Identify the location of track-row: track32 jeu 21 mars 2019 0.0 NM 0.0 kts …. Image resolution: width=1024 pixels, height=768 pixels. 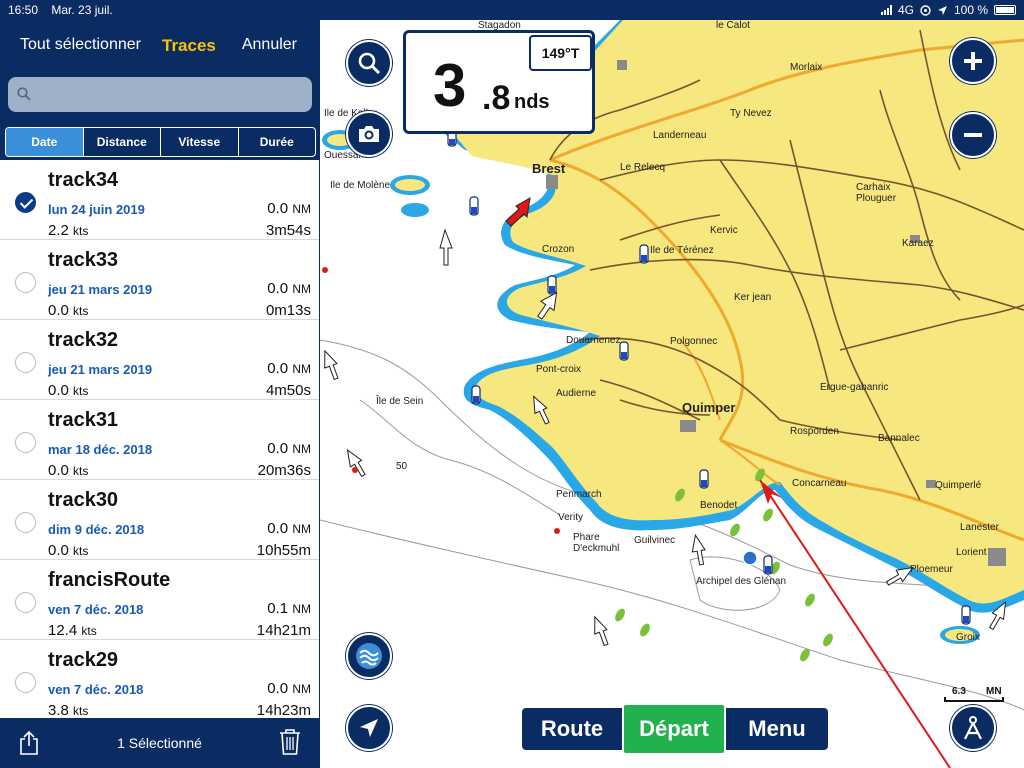
(159, 360).